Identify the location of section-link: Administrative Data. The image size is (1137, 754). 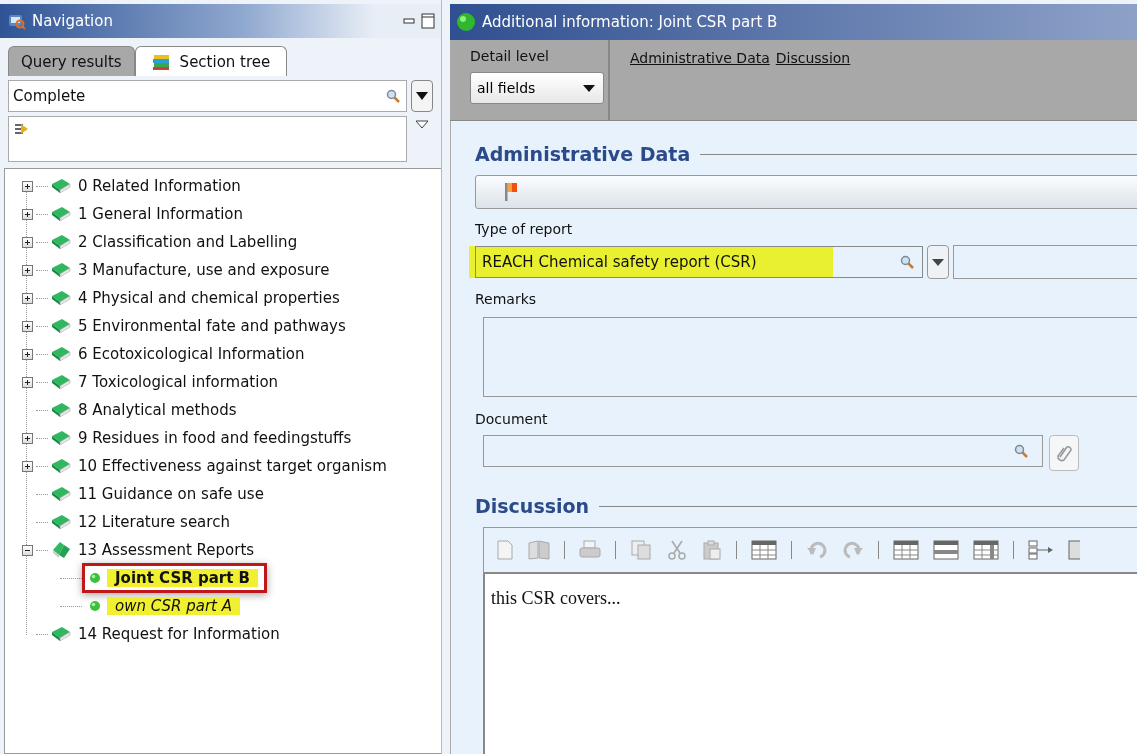
(700, 58).